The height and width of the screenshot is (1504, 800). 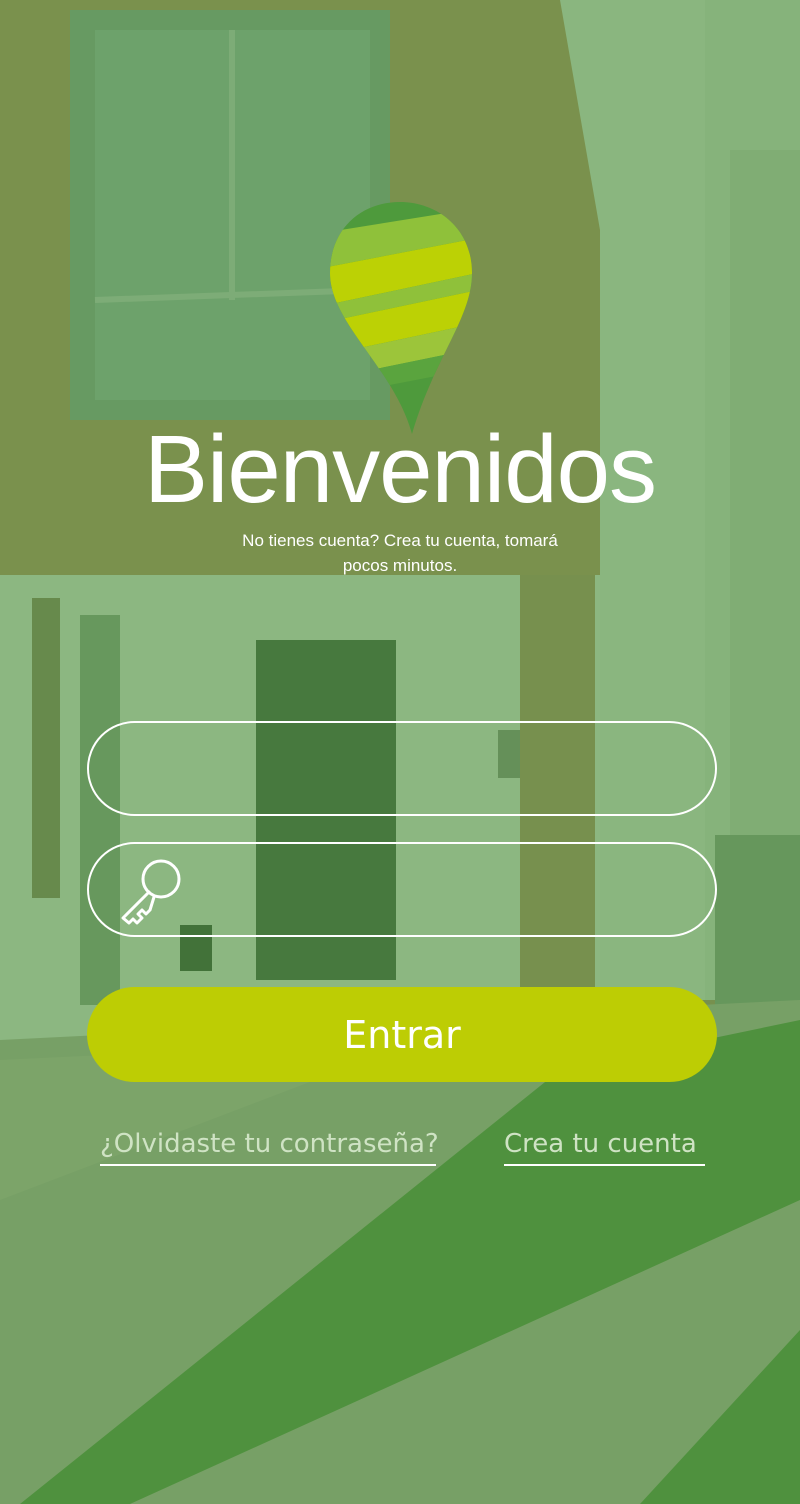 What do you see at coordinates (407, 769) in the screenshot?
I see `username-input` at bounding box center [407, 769].